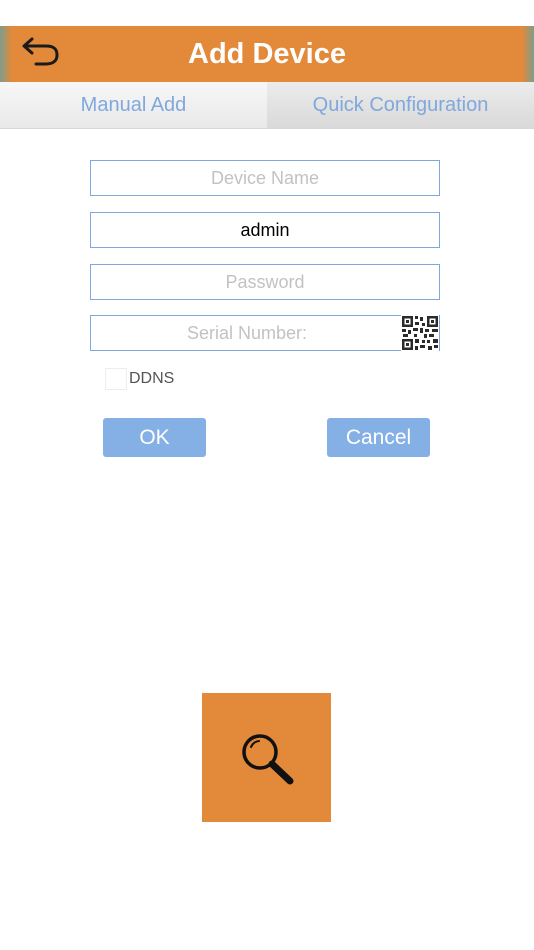 The width and height of the screenshot is (534, 950). Describe the element at coordinates (116, 379) in the screenshot. I see `ddns-checkbox` at that location.